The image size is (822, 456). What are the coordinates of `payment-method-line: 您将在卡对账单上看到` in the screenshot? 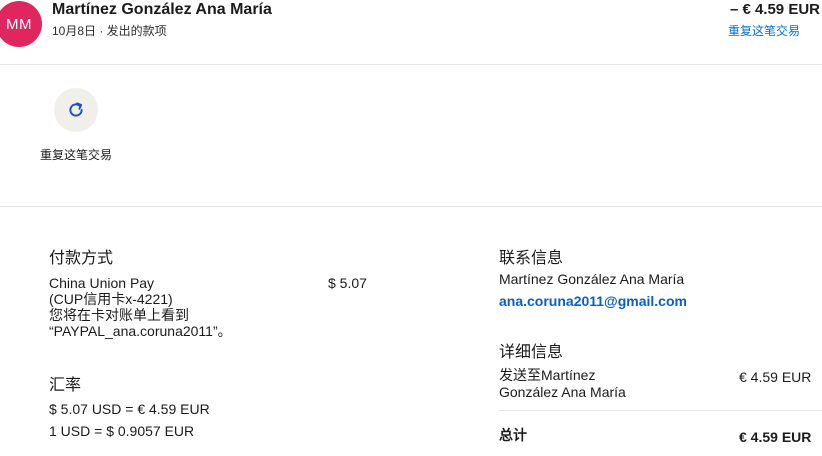 It's located at (119, 315).